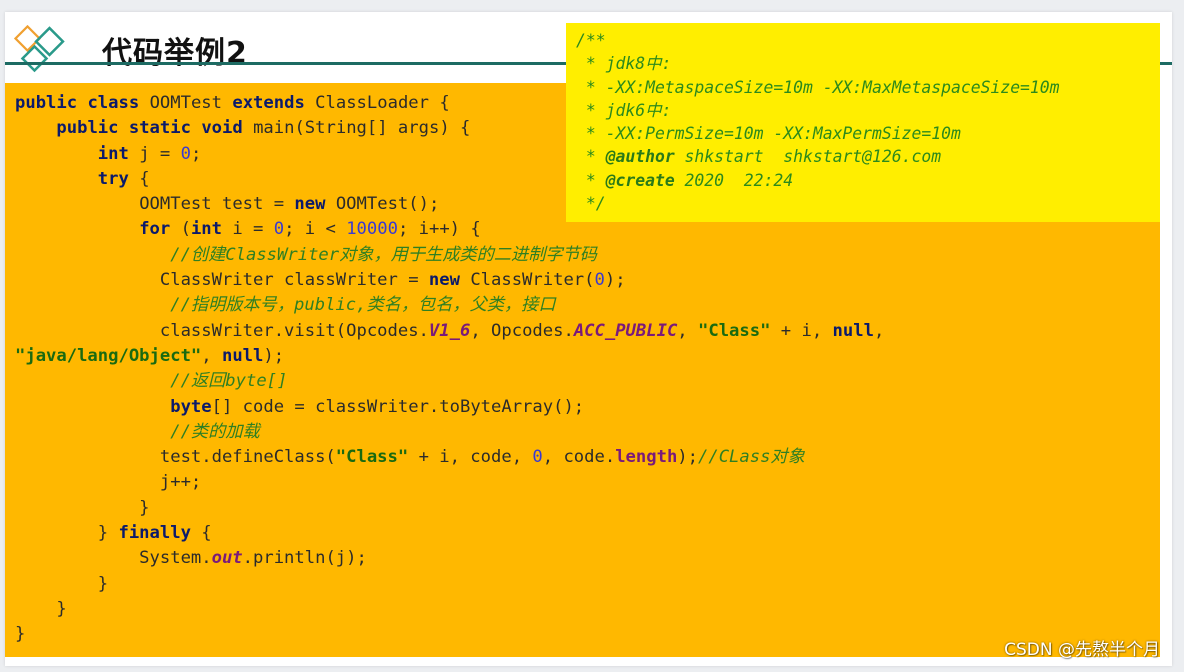 The width and height of the screenshot is (1184, 672). What do you see at coordinates (229, 381) in the screenshot?
I see `code-comment: //返回byte[]` at bounding box center [229, 381].